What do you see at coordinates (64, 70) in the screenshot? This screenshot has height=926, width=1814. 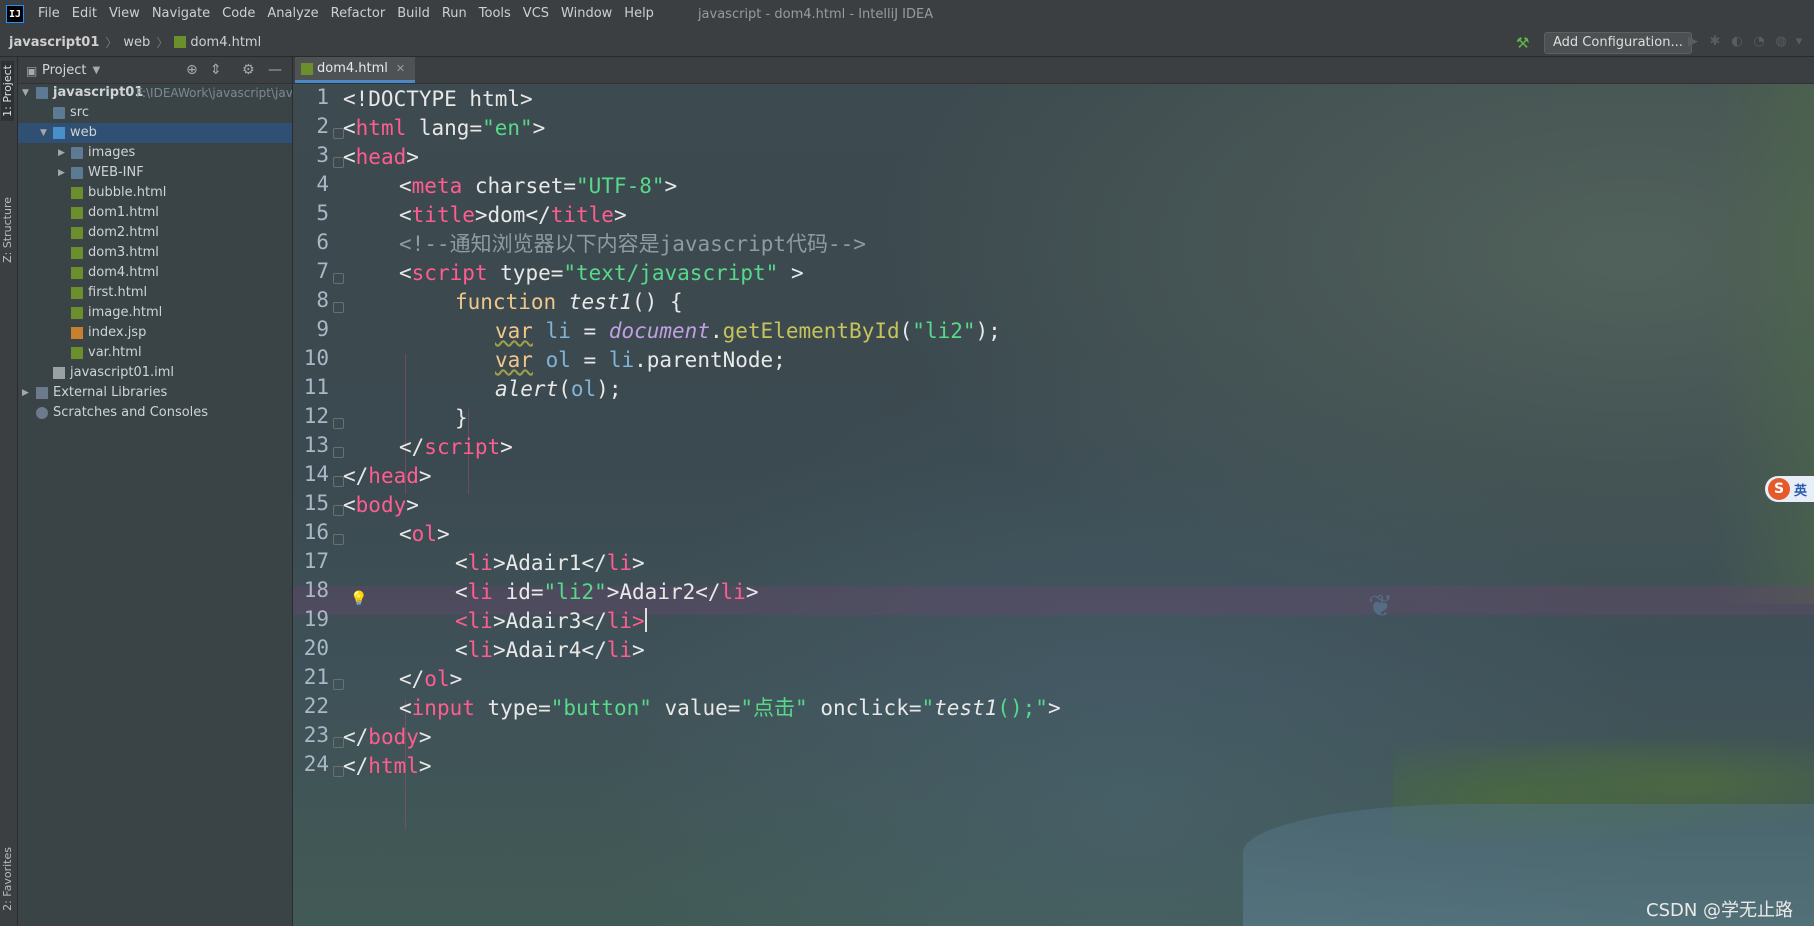 I see `project-view-selector: Project` at bounding box center [64, 70].